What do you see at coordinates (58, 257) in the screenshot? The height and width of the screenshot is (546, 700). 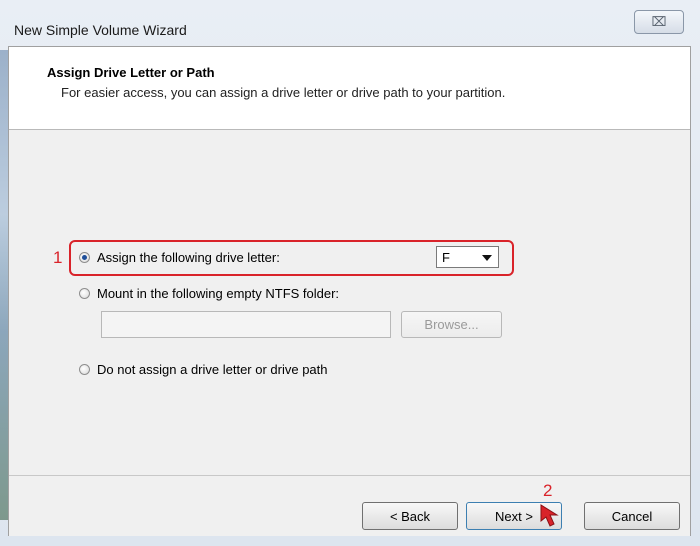 I see `annotation-marker-1: 1` at bounding box center [58, 257].